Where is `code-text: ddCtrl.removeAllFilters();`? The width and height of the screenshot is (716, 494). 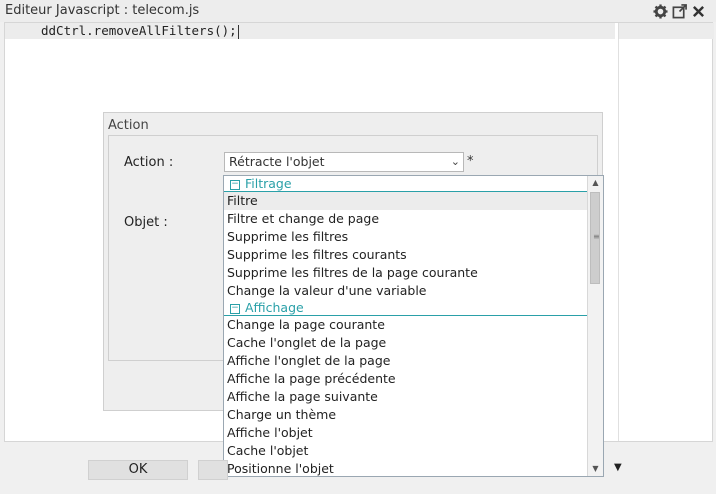 code-text: ddCtrl.removeAllFilters(); is located at coordinates (139, 30).